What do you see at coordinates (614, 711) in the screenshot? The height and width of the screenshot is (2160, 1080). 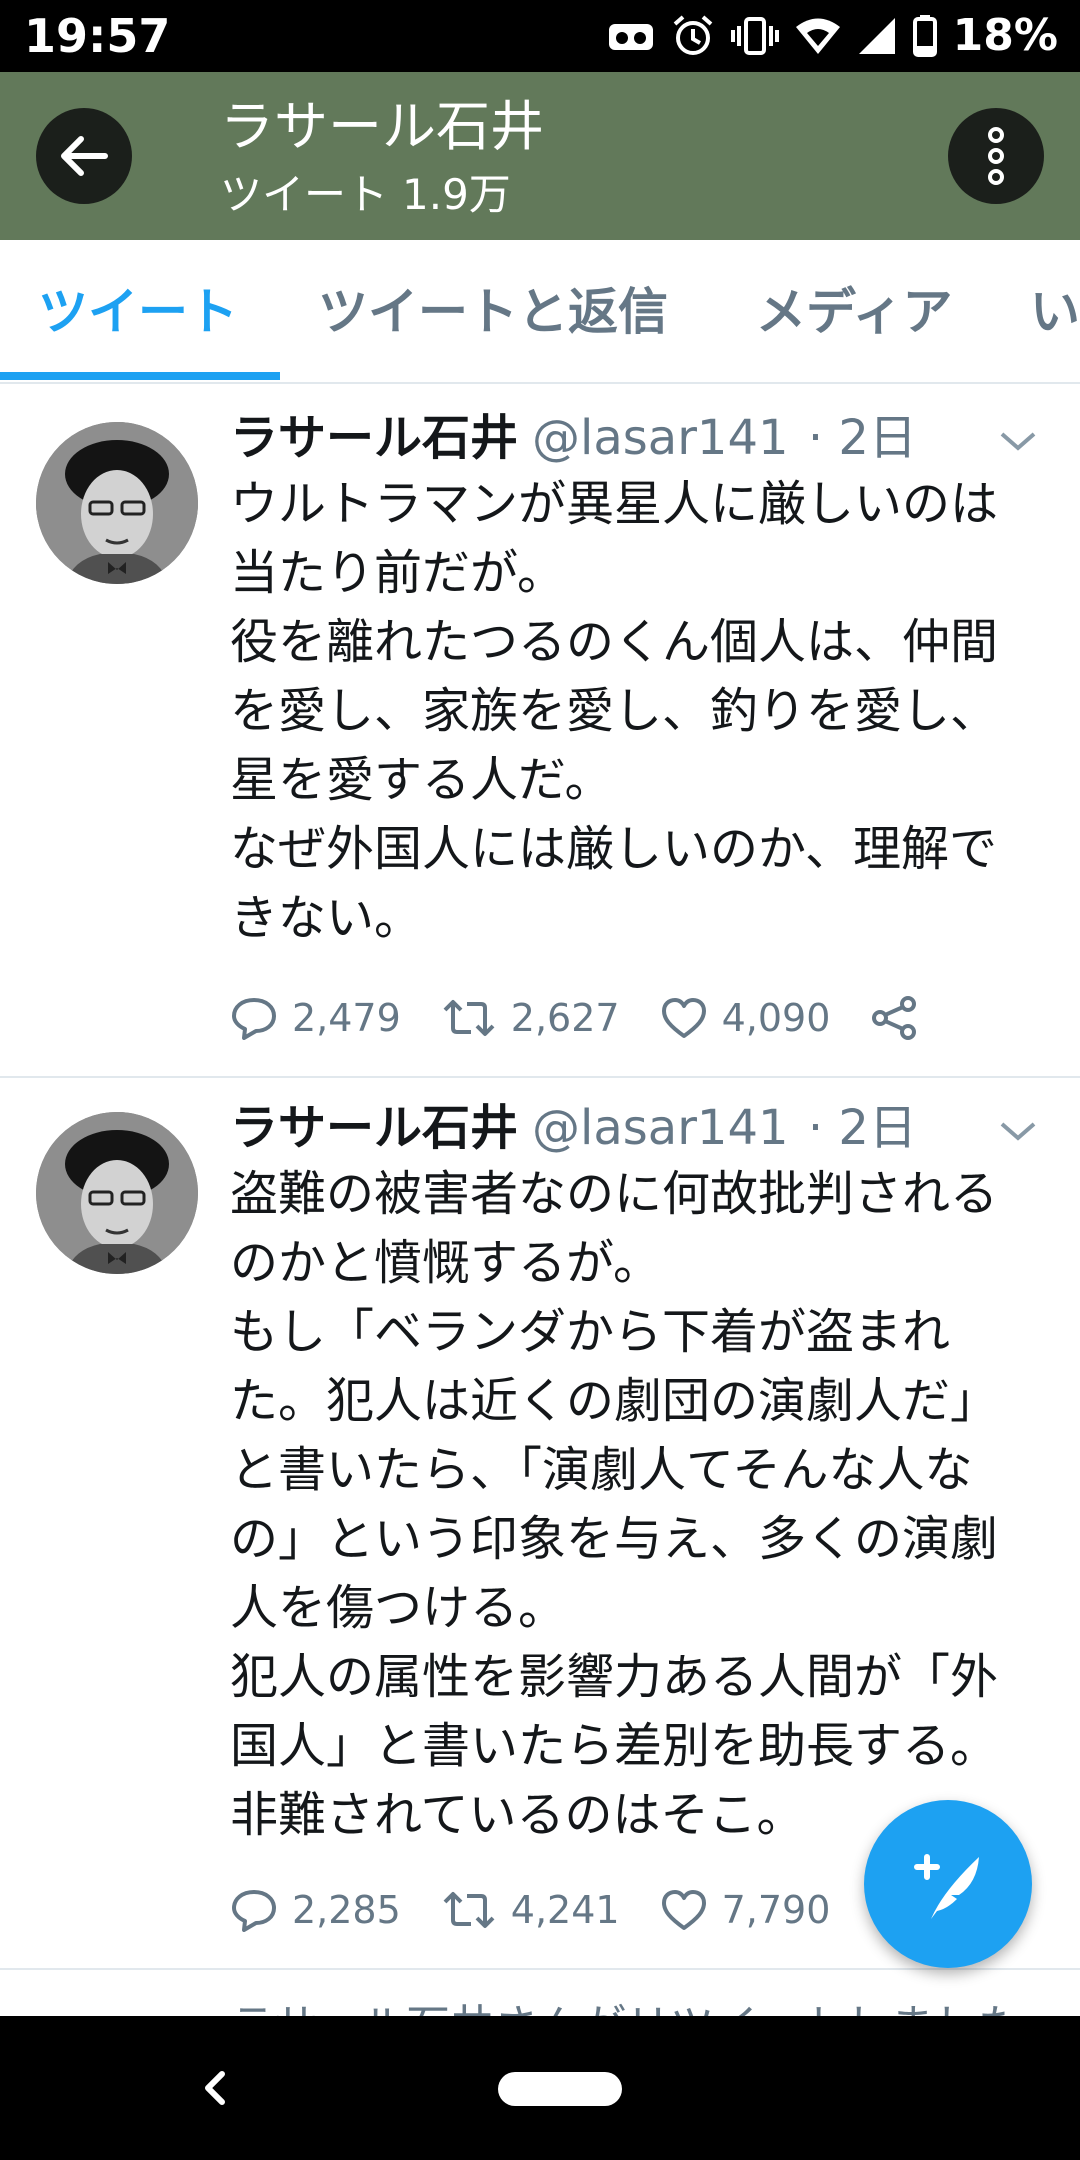 I see `tweet-text-line: を愛し、家族を愛し、釣りを愛し、` at bounding box center [614, 711].